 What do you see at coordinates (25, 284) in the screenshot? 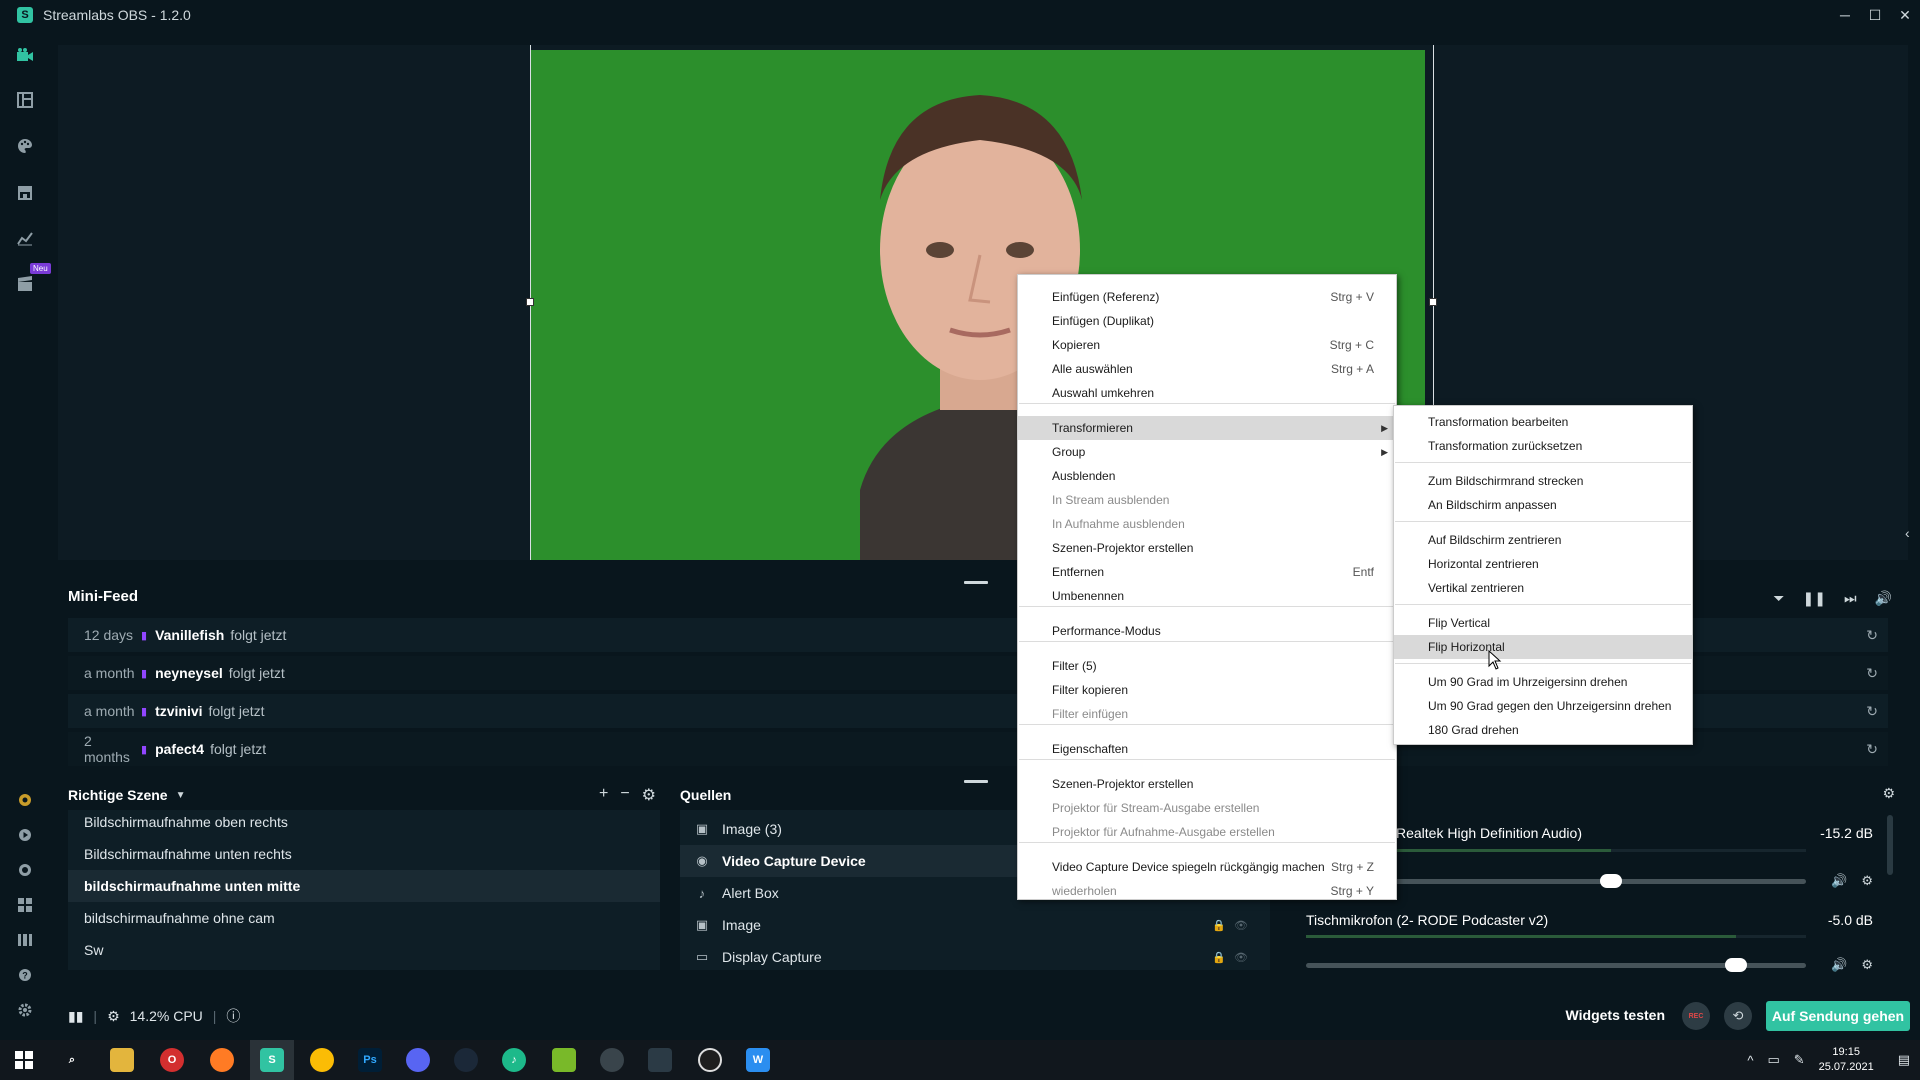
I see `highlighter-icon` at bounding box center [25, 284].